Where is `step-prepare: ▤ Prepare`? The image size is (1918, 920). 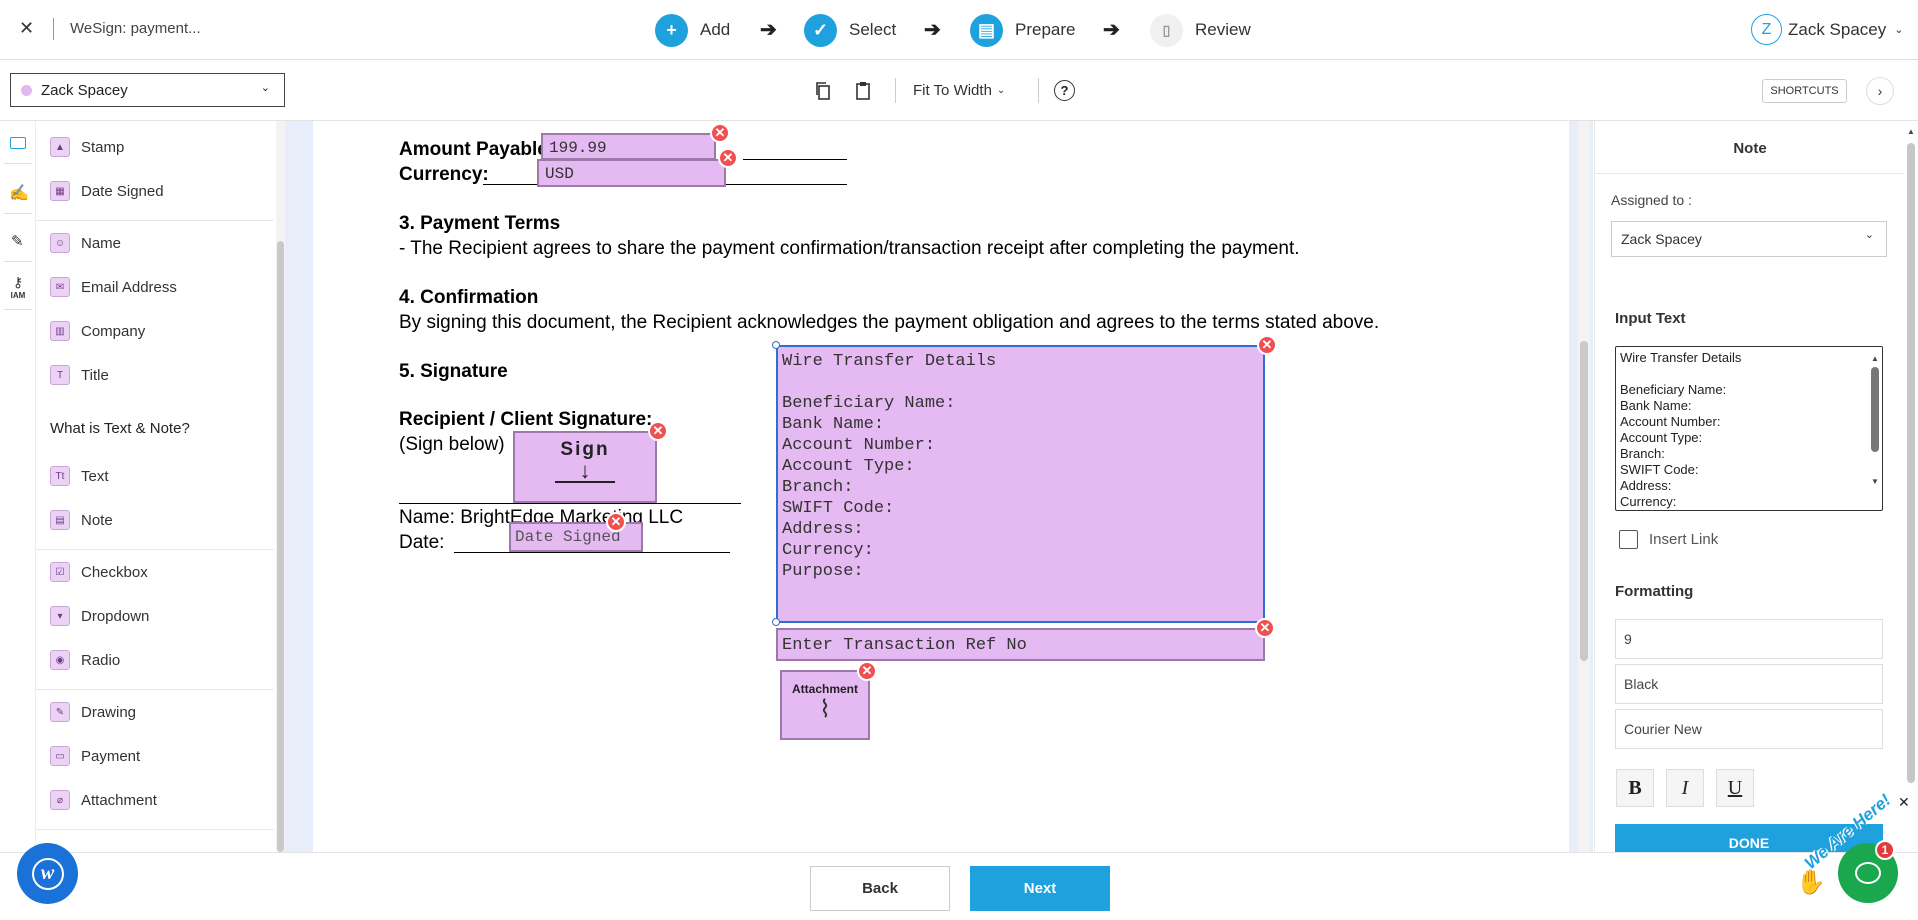 step-prepare: ▤ Prepare is located at coordinates (1022, 30).